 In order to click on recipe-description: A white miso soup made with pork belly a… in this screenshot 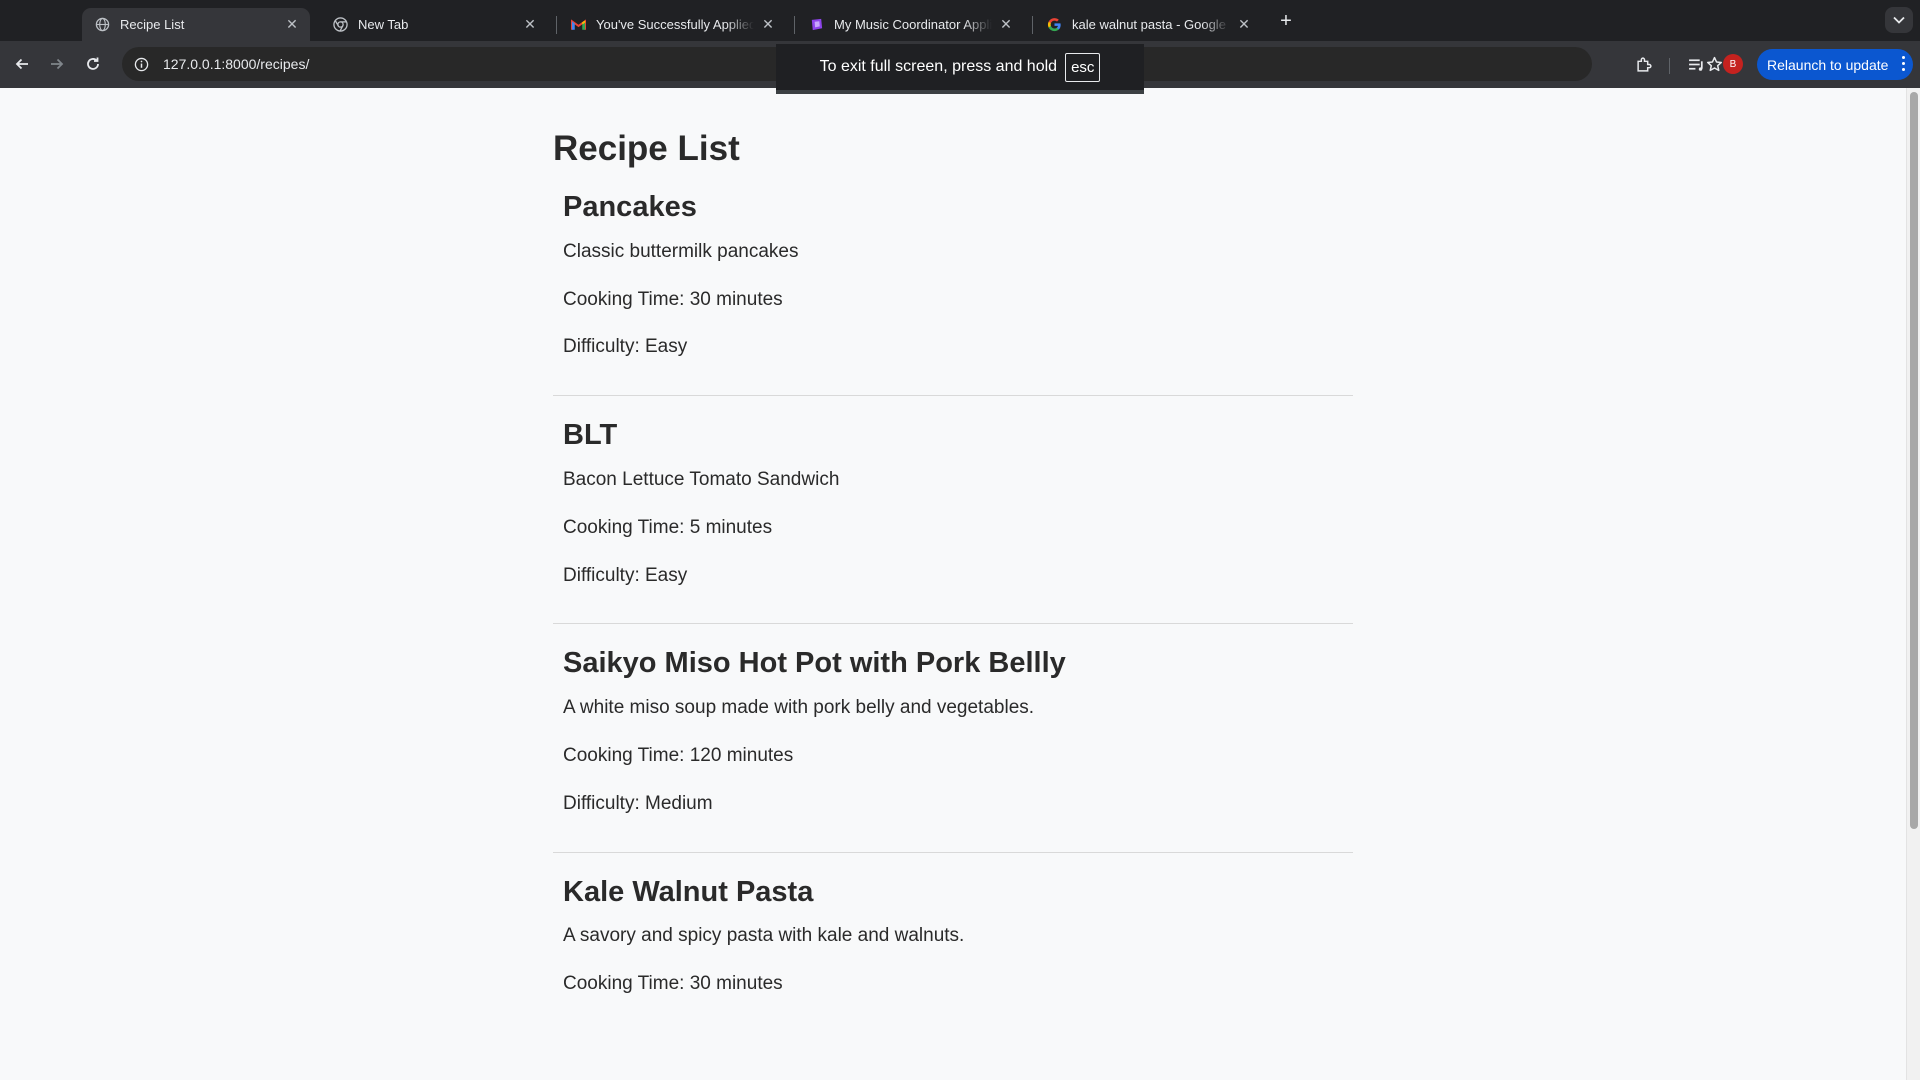, I will do `click(799, 708)`.